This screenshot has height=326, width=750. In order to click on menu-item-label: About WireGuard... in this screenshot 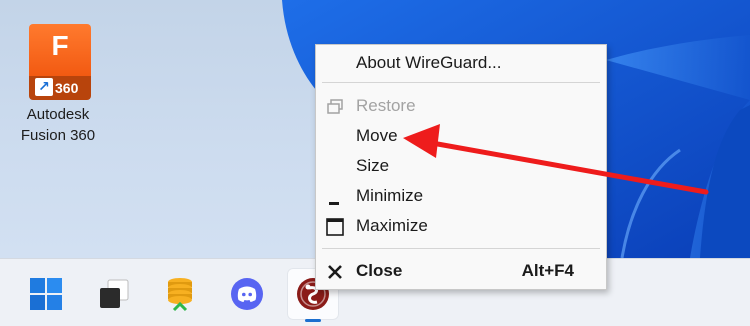, I will do `click(429, 62)`.